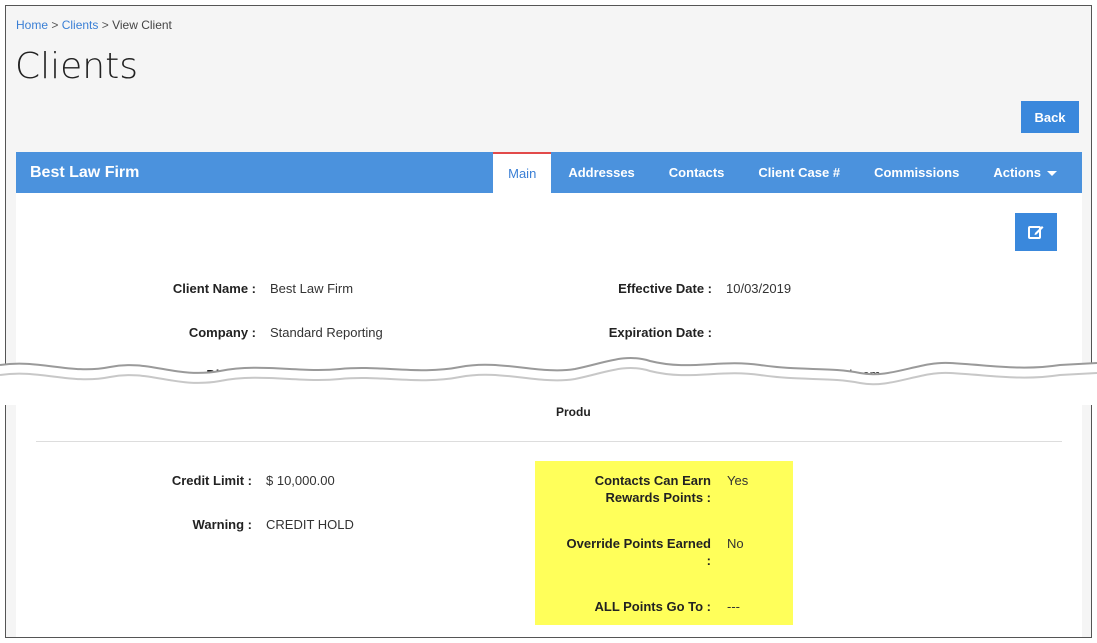 Image resolution: width=1097 pixels, height=643 pixels. Describe the element at coordinates (652, 606) in the screenshot. I see `all-points-label: ALL Points Go To :` at that location.